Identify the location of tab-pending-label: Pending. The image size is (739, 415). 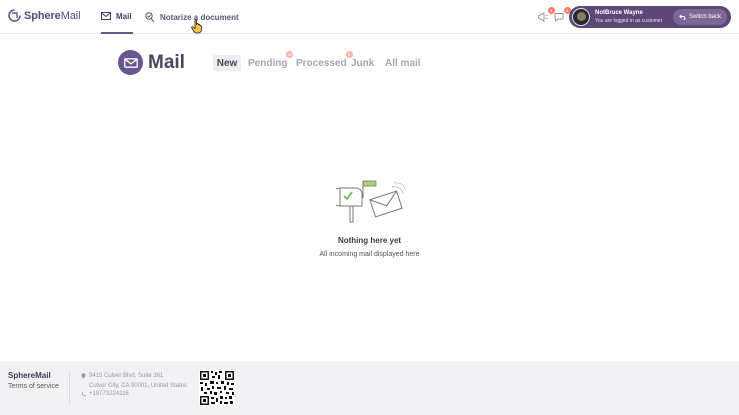
(268, 63).